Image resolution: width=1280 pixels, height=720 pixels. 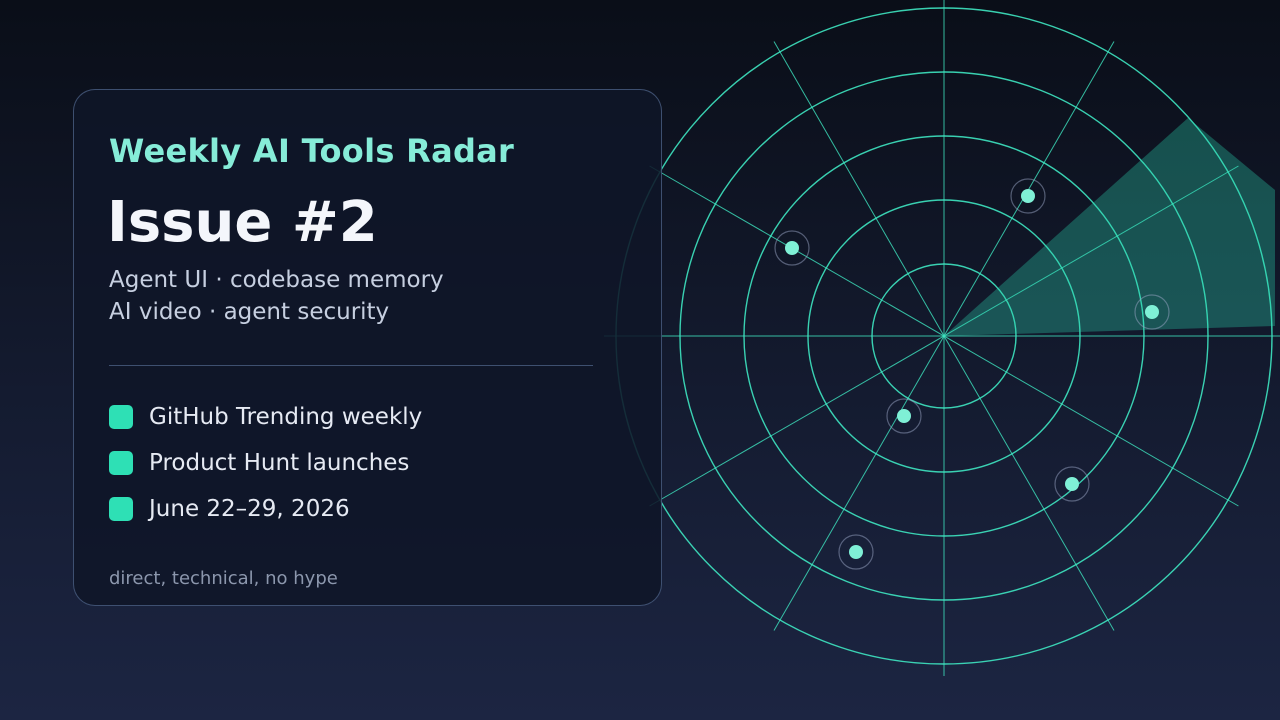 What do you see at coordinates (249, 312) in the screenshot?
I see `topics-line: AI video · agent security` at bounding box center [249, 312].